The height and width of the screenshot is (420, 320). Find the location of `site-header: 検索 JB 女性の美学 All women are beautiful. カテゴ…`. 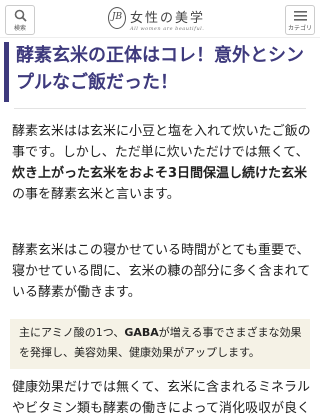

site-header: 検索 JB 女性の美学 All women are beautiful. カテゴ… is located at coordinates (160, 19).